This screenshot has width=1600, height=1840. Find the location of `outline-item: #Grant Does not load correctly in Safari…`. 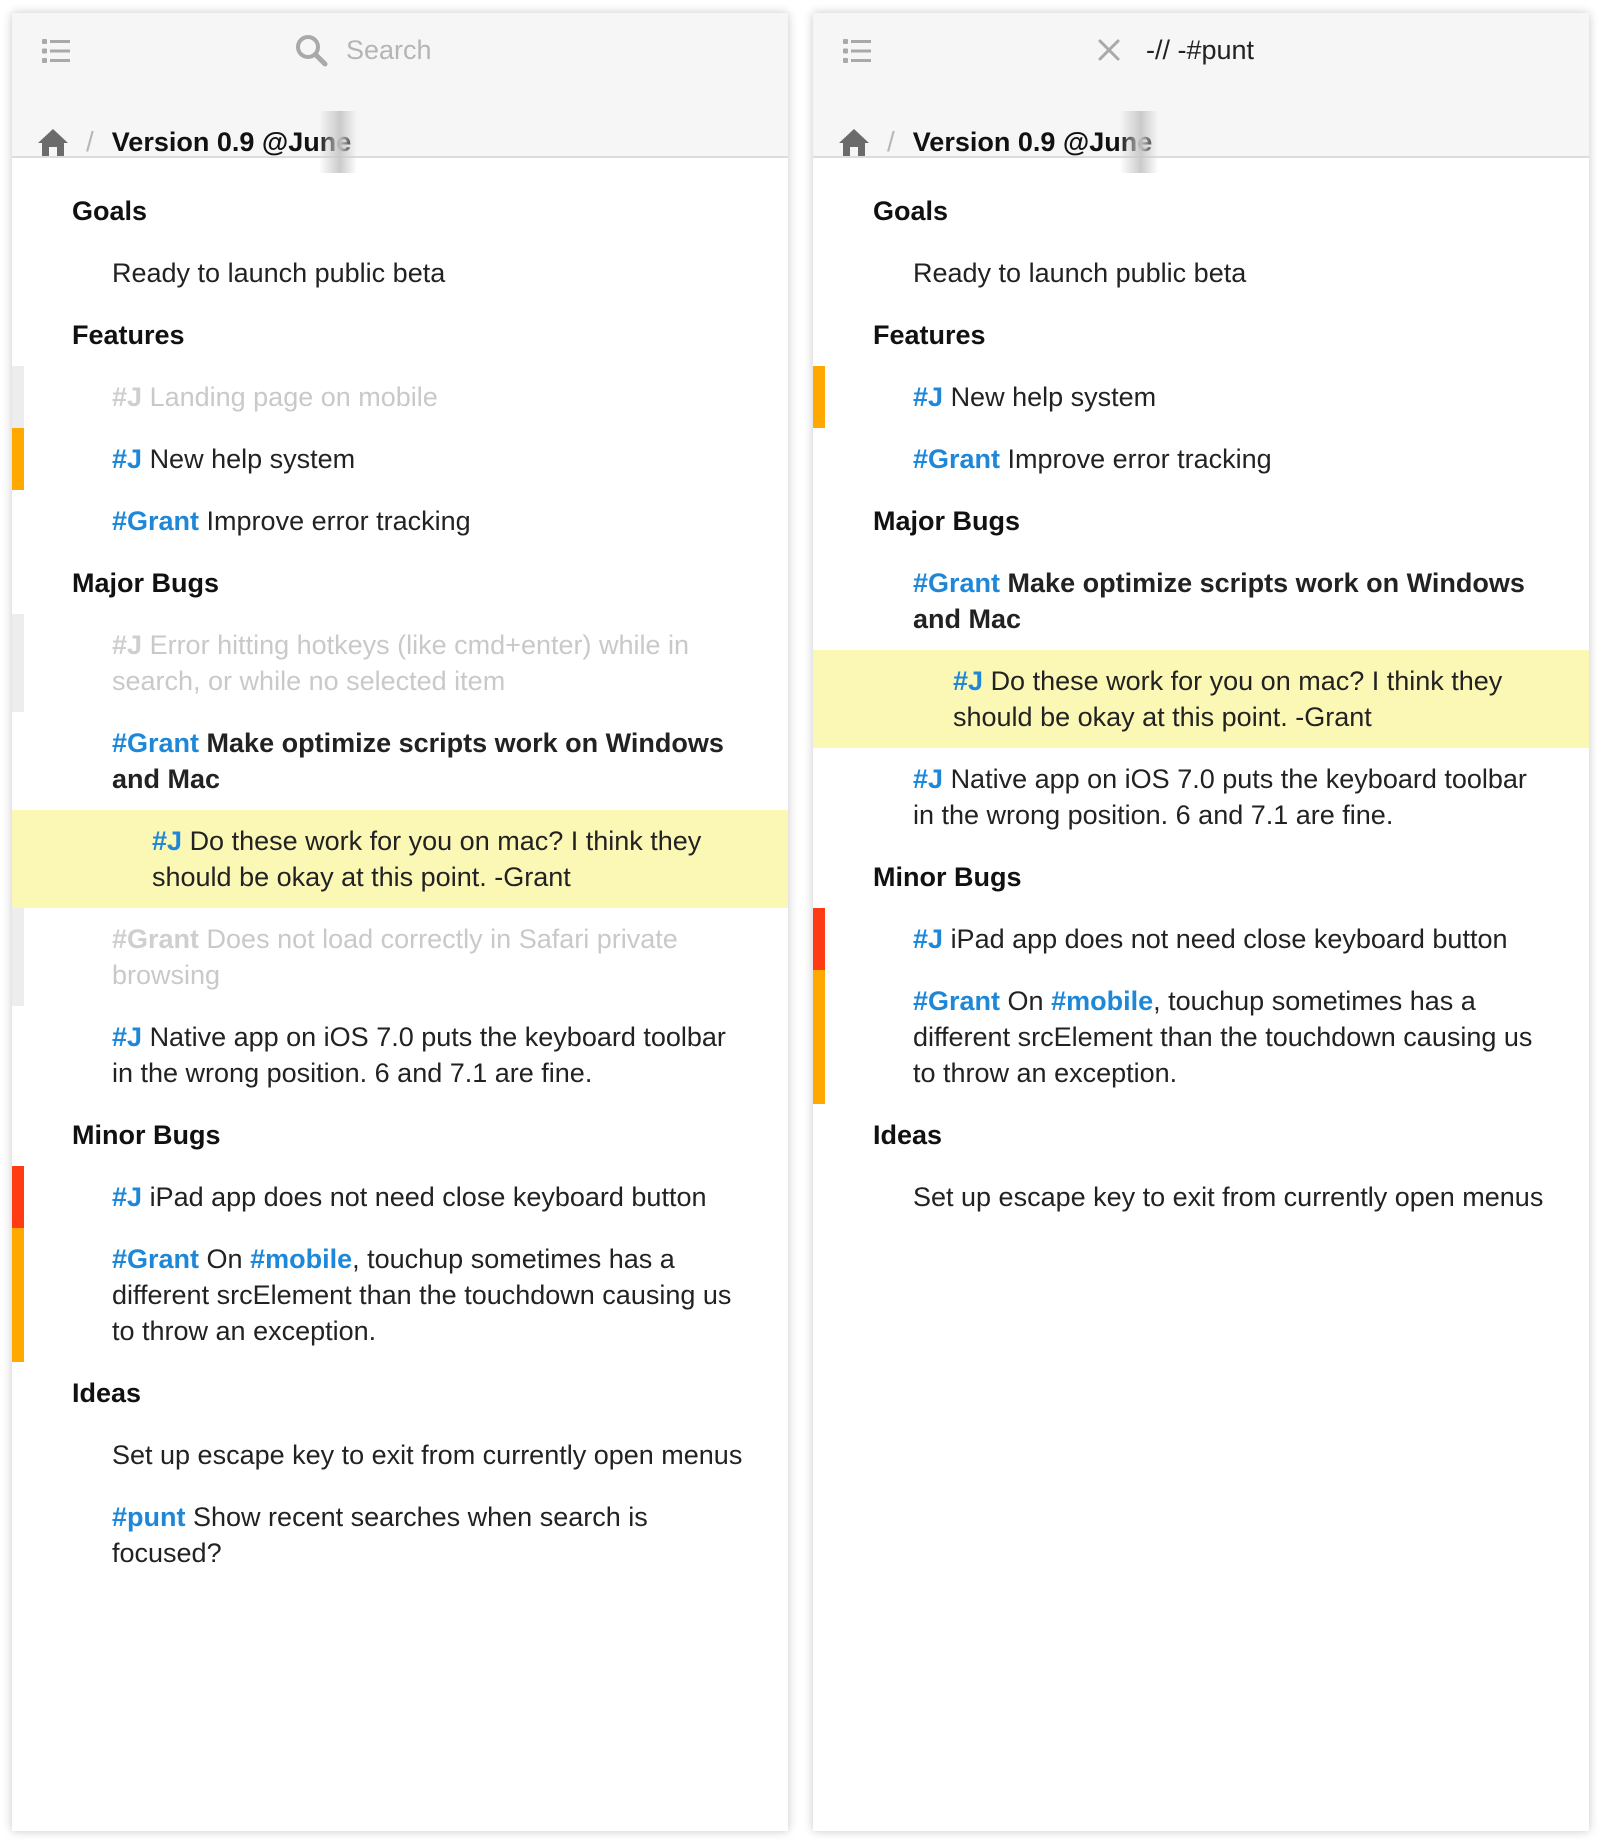

outline-item: #Grant Does not load correctly in Safari… is located at coordinates (400, 957).